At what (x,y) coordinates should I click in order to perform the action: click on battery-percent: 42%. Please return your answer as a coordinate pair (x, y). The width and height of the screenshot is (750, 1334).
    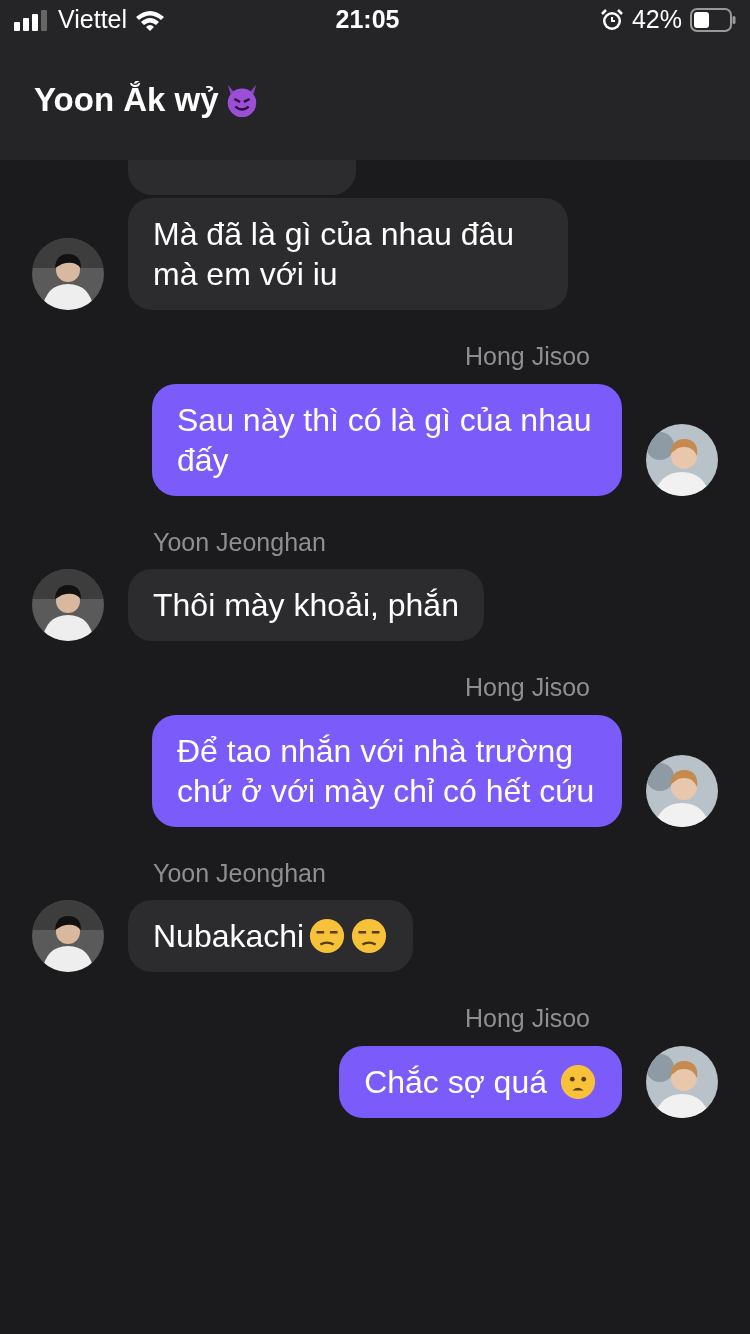
    Looking at the image, I should click on (656, 20).